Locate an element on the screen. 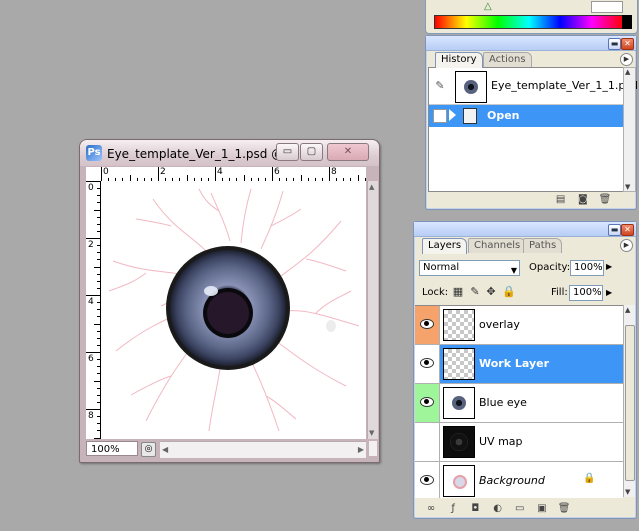 This screenshot has height=531, width=639. link-icon: ∞ is located at coordinates (431, 508).